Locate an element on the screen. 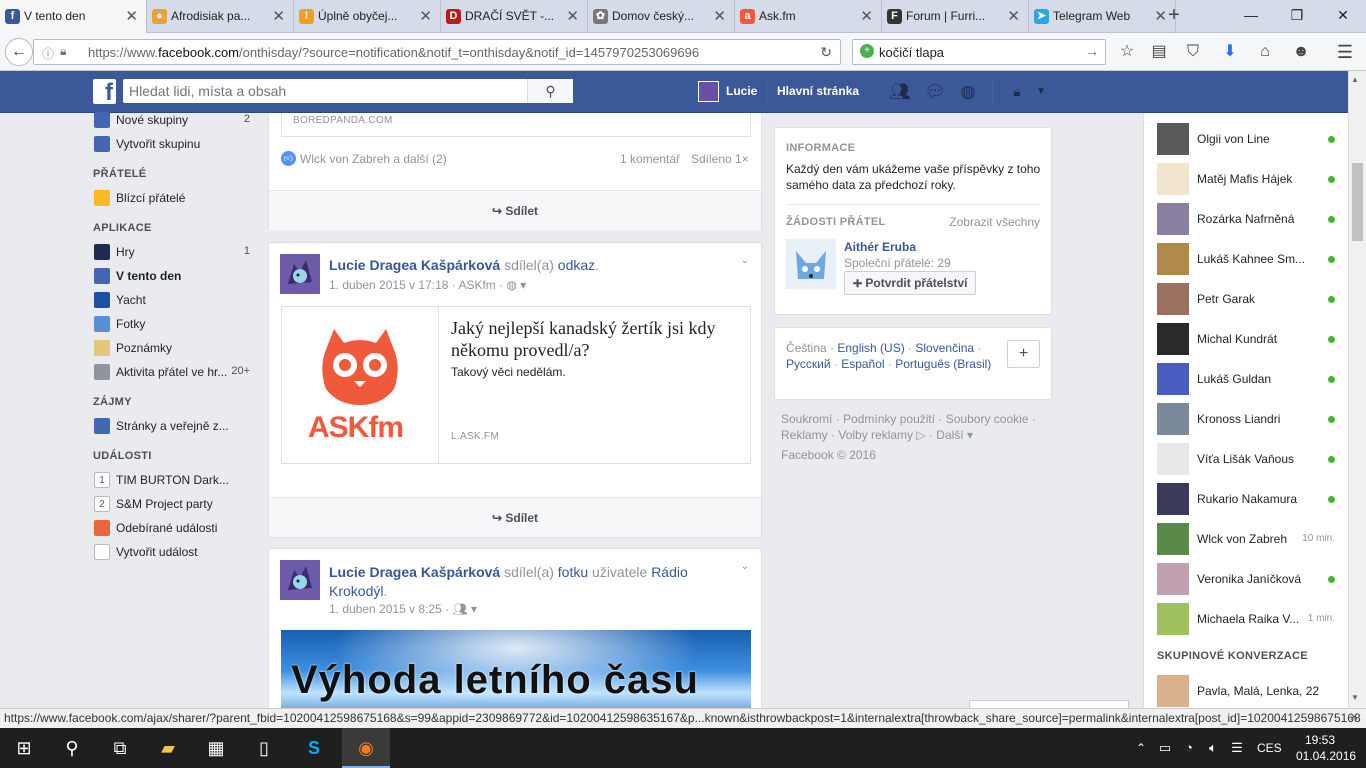 Image resolution: width=1366 pixels, height=768 pixels. sidebar-item: Nové skupiny 2 is located at coordinates (173, 121).